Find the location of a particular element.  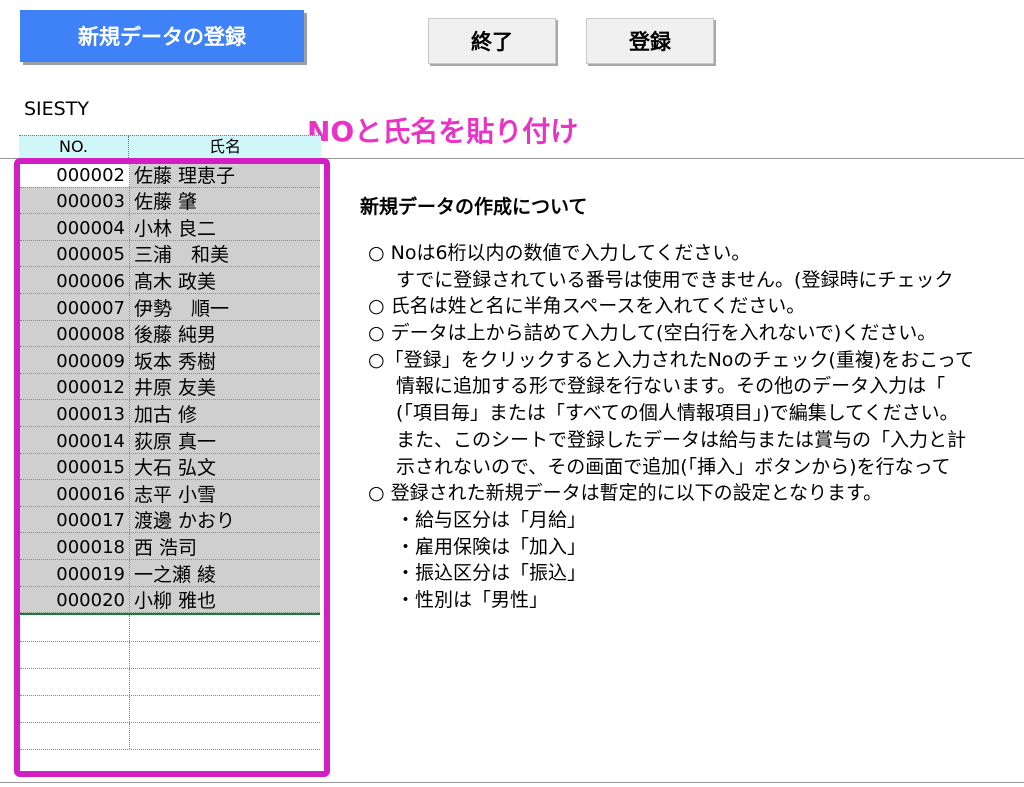

cell-no: 000020 is located at coordinates (75, 599).